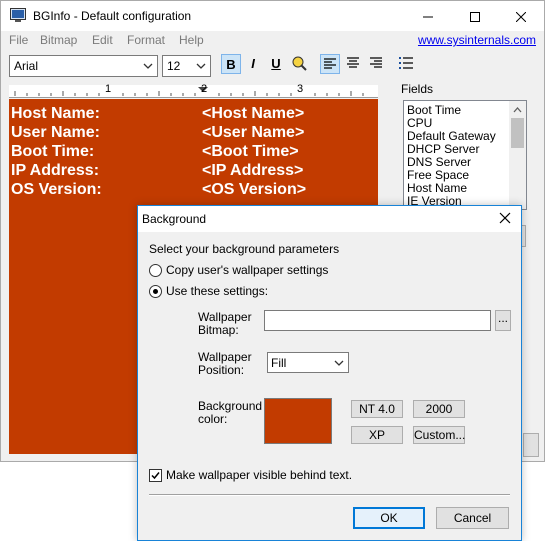  I want to click on bginfo-app-icon, so click(18, 15).